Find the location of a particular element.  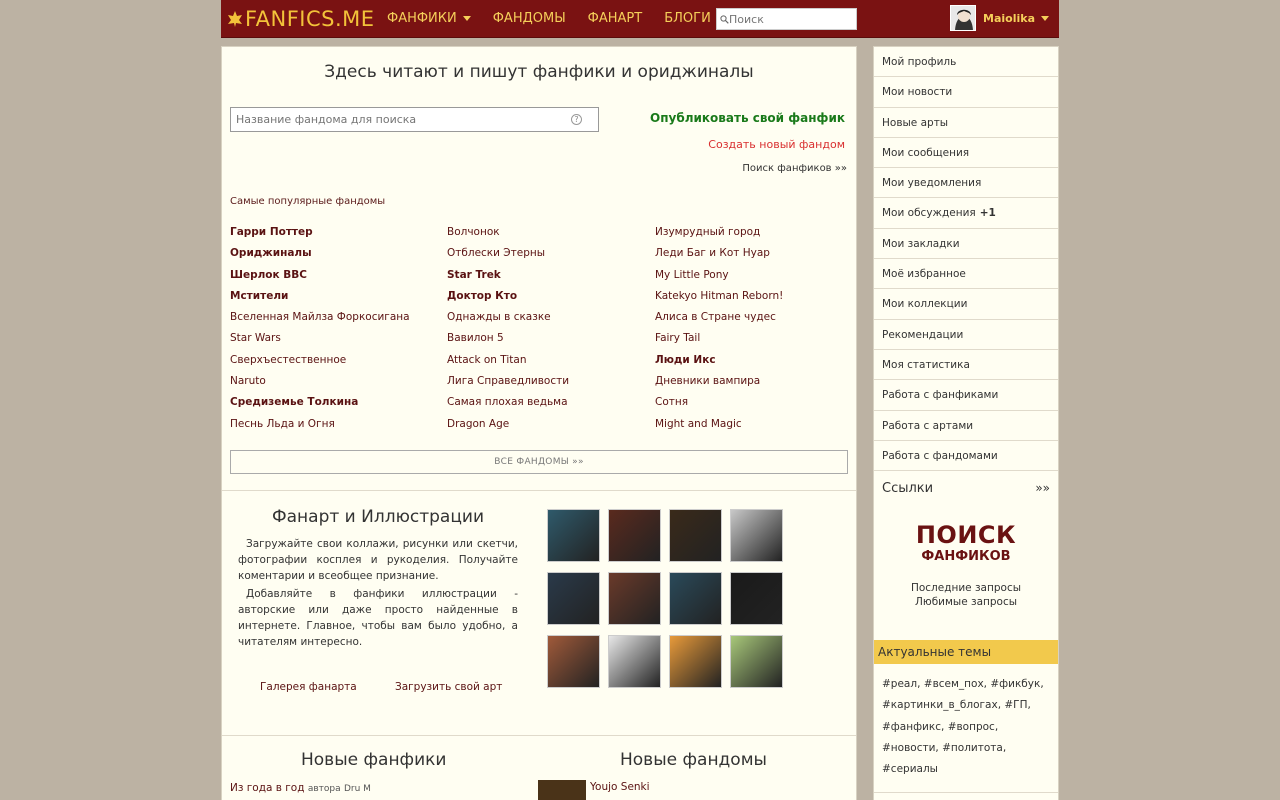

fandom-link: Алиса в Стране чудес is located at coordinates (752, 319).